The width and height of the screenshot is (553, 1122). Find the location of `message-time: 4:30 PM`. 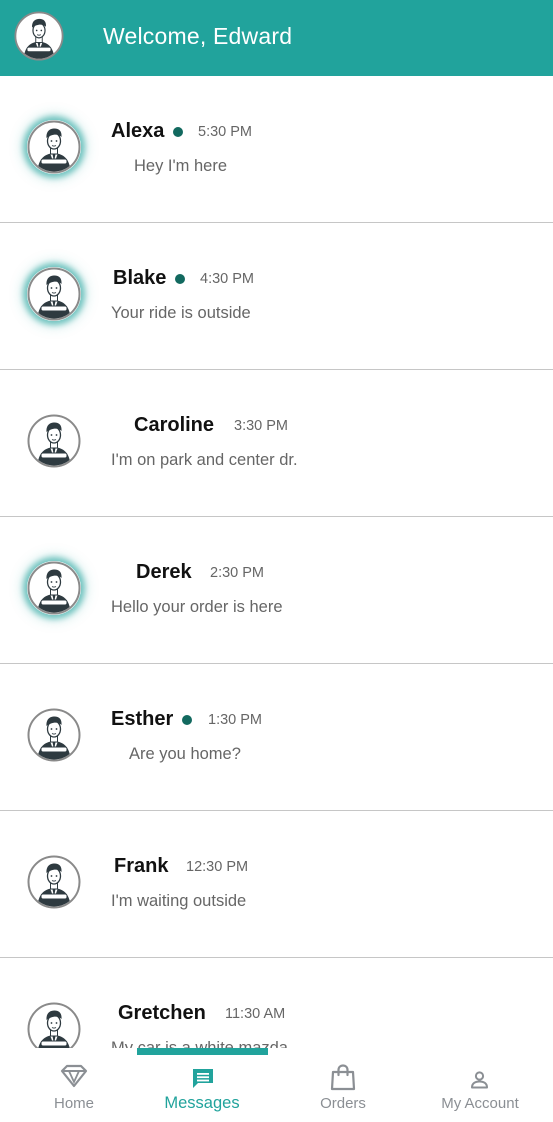

message-time: 4:30 PM is located at coordinates (227, 279).